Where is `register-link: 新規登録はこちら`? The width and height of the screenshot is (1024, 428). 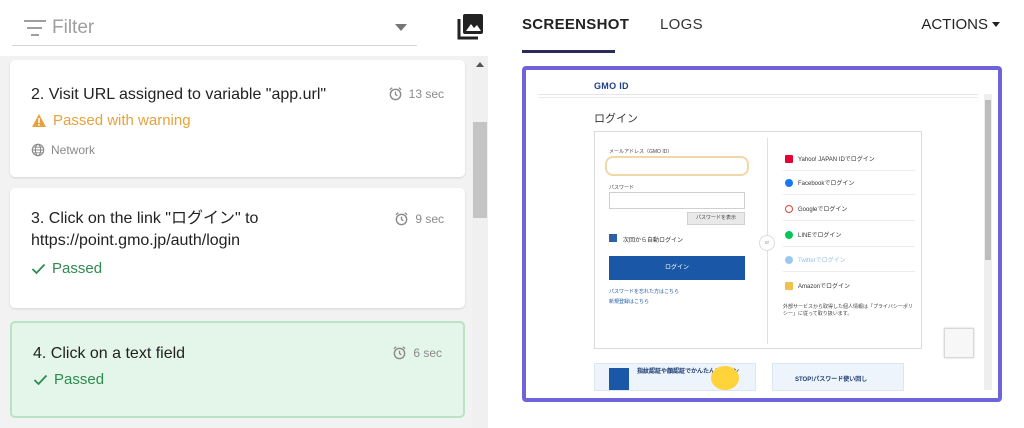 register-link: 新規登録はこちら is located at coordinates (629, 301).